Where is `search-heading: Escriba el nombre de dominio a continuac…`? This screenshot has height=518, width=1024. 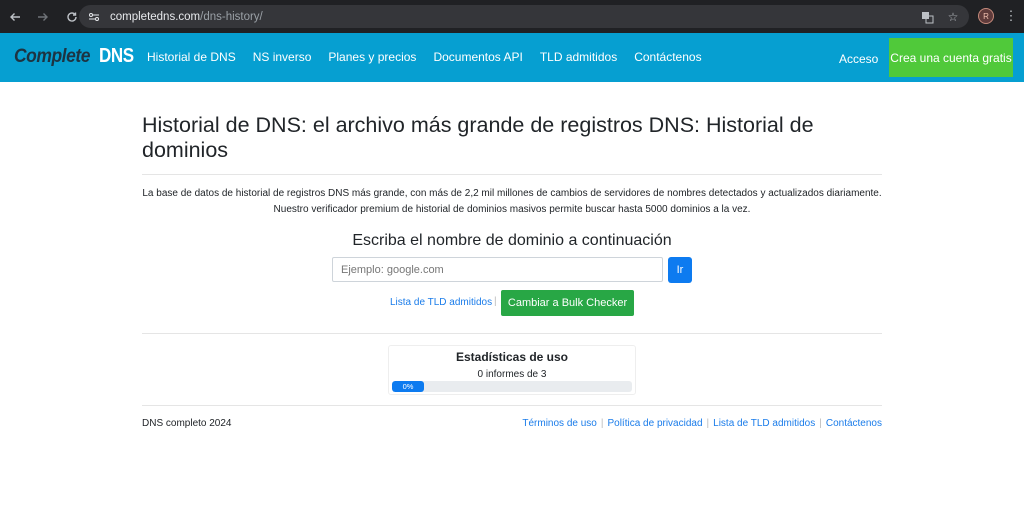 search-heading: Escriba el nombre de dominio a continuac… is located at coordinates (512, 240).